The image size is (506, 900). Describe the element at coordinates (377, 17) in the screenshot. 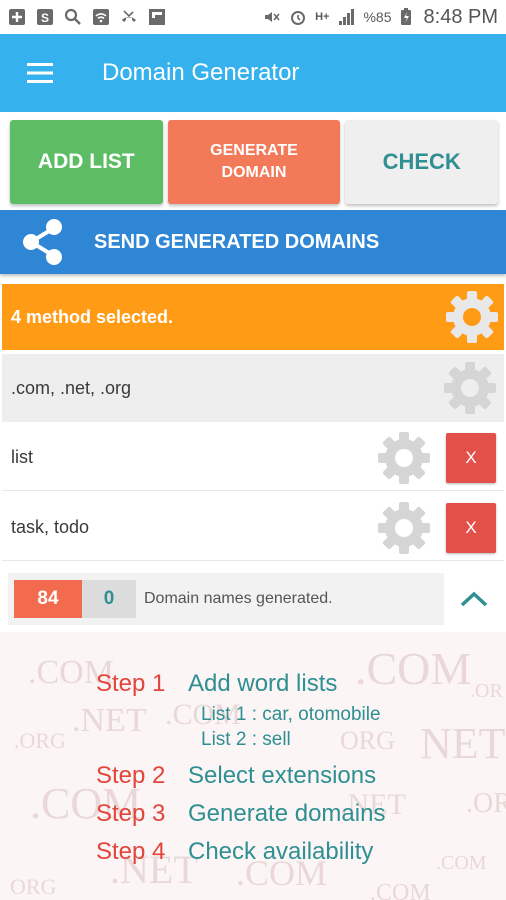

I see `battery-percent: %85` at that location.